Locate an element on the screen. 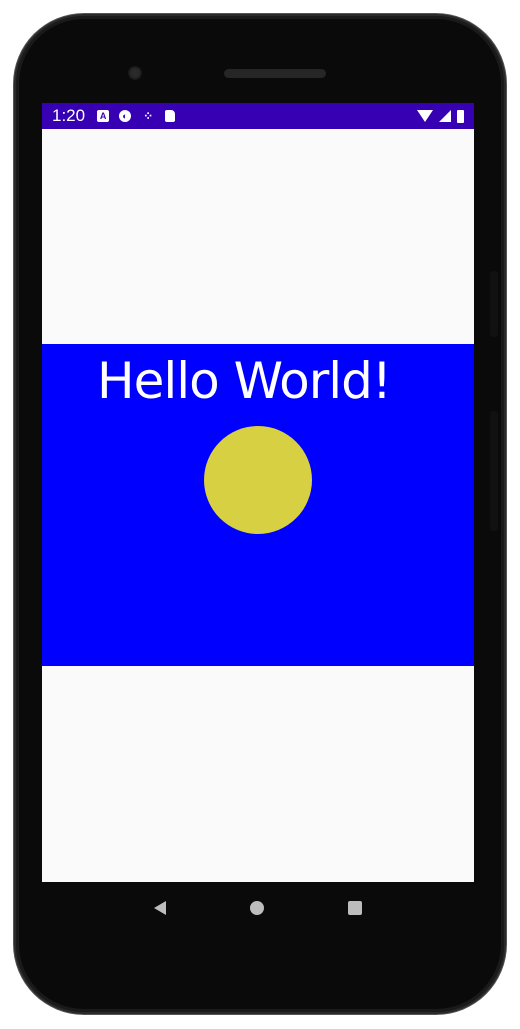  status-bar: 1:20 A ◐ ⁘ is located at coordinates (258, 116).